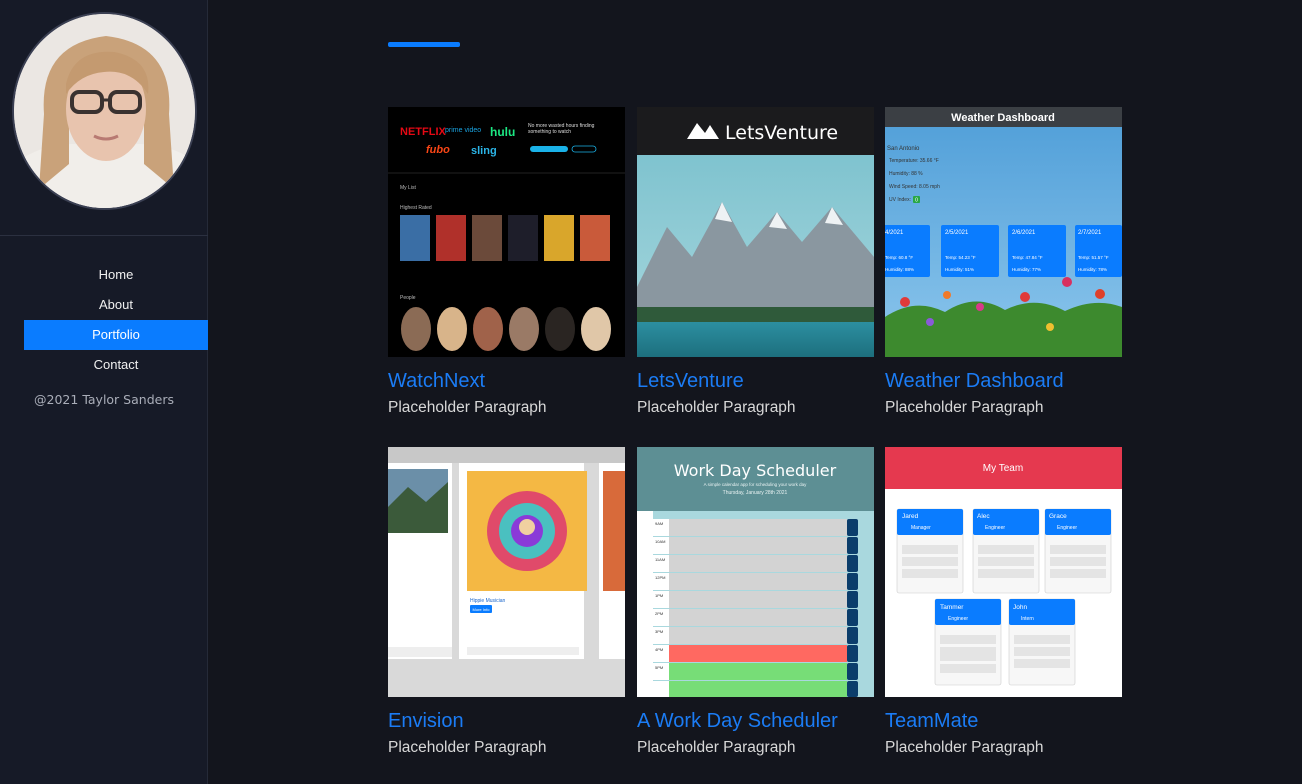  What do you see at coordinates (660, 577) in the screenshot?
I see `hour-label: 12PM` at bounding box center [660, 577].